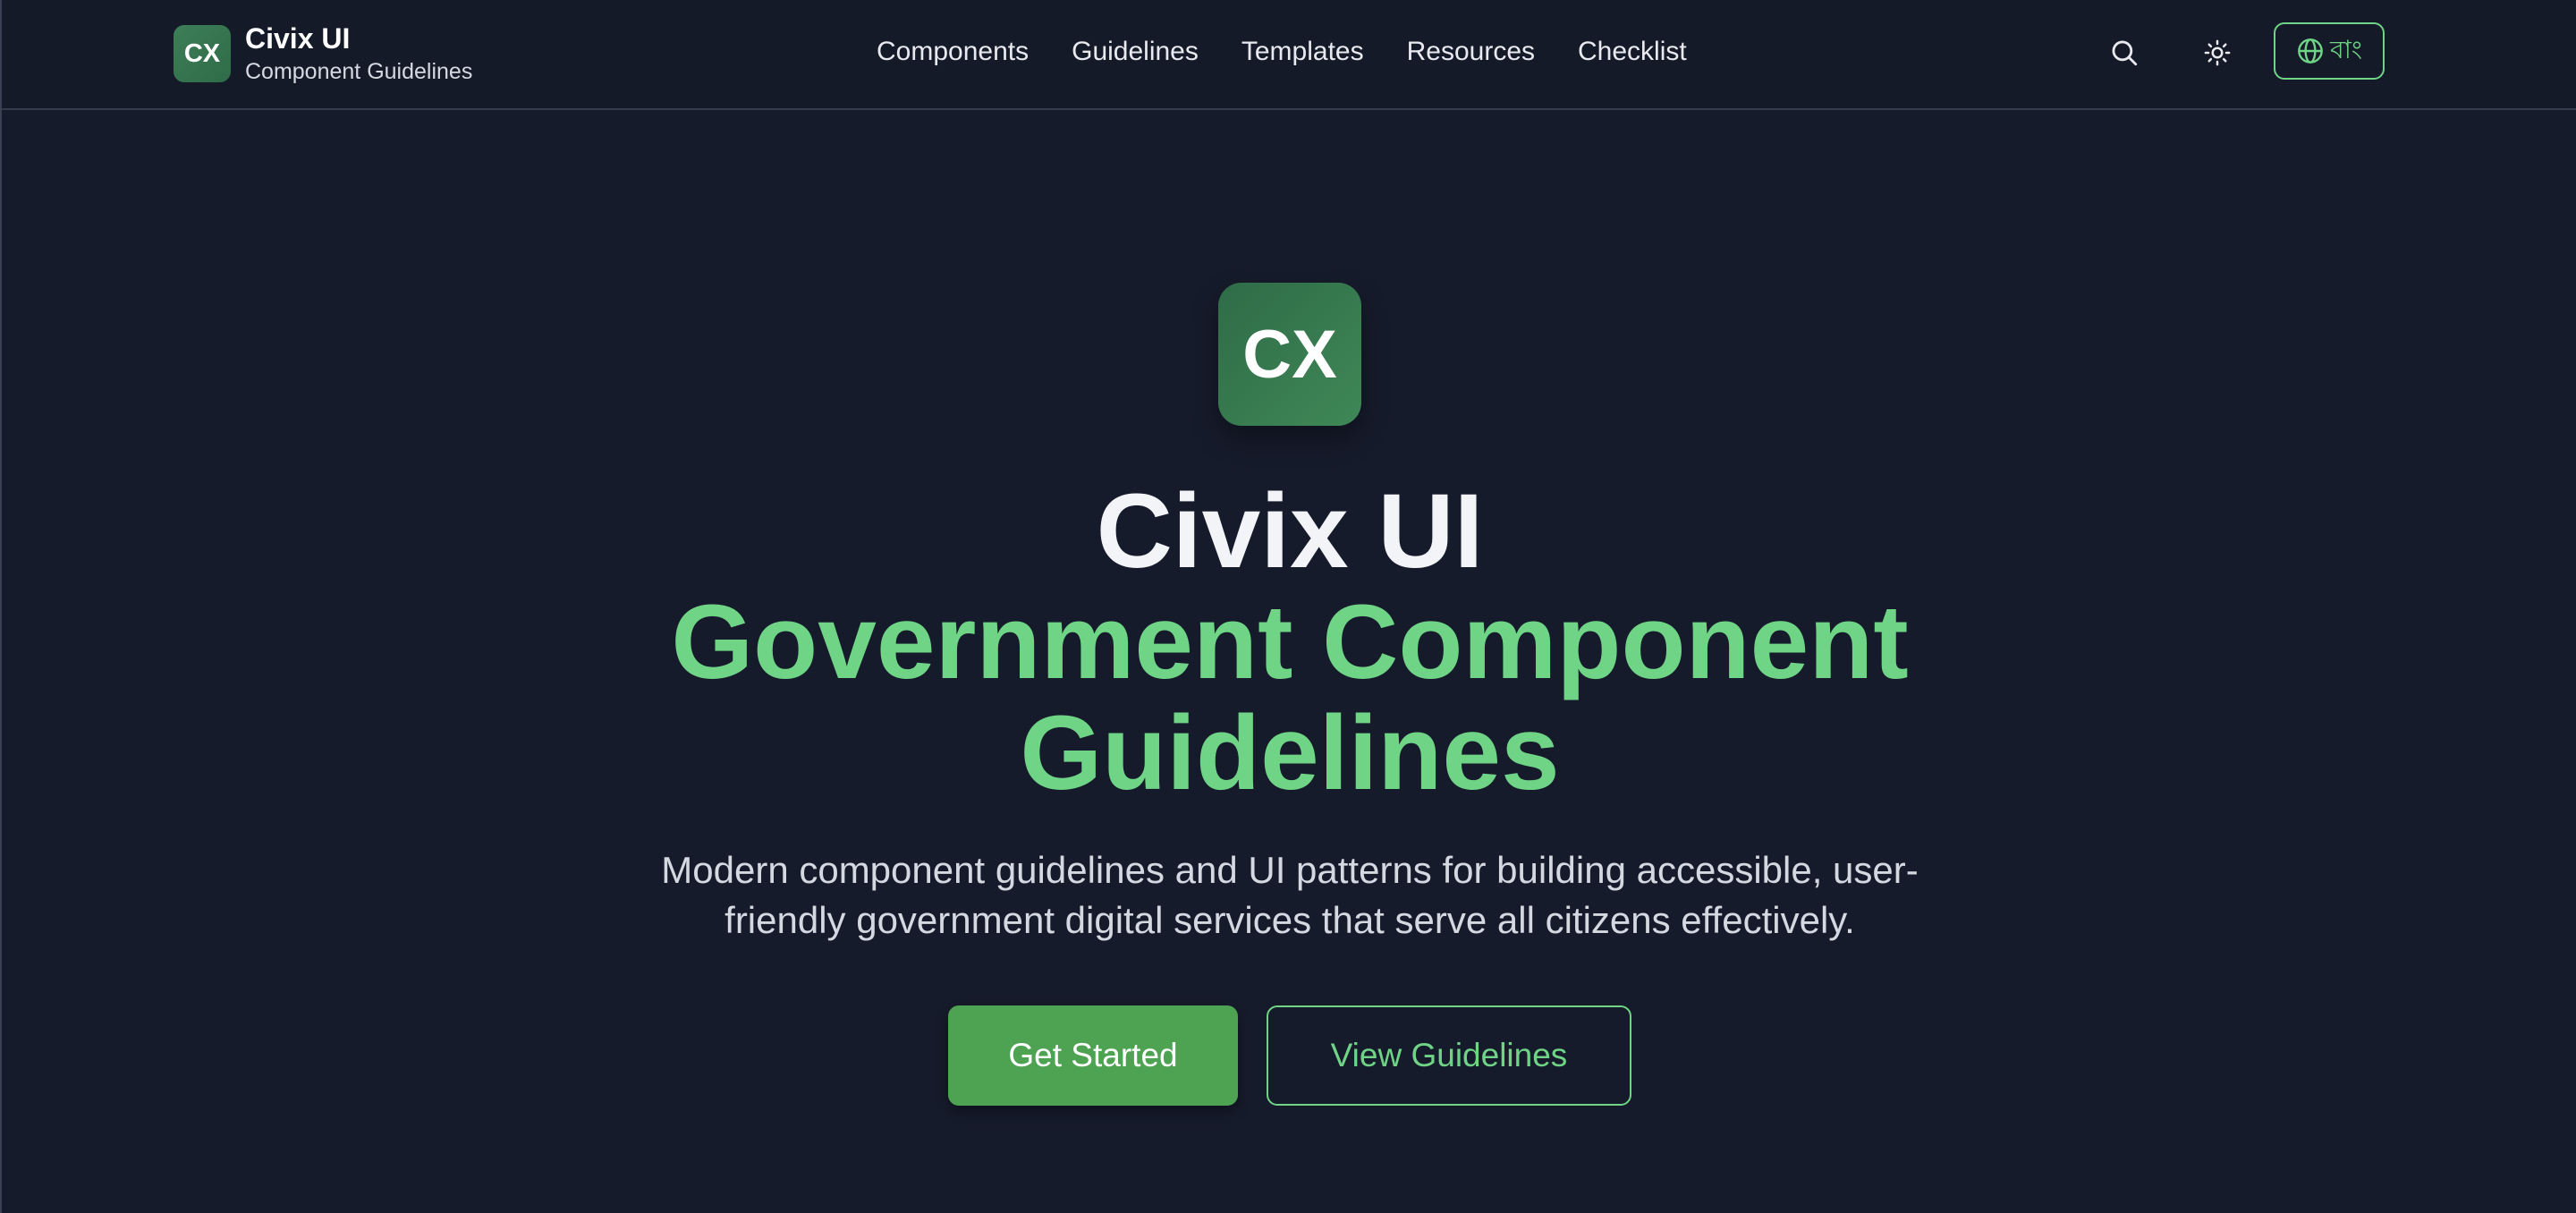 The image size is (2576, 1213). I want to click on nav-item-components: Components, so click(953, 52).